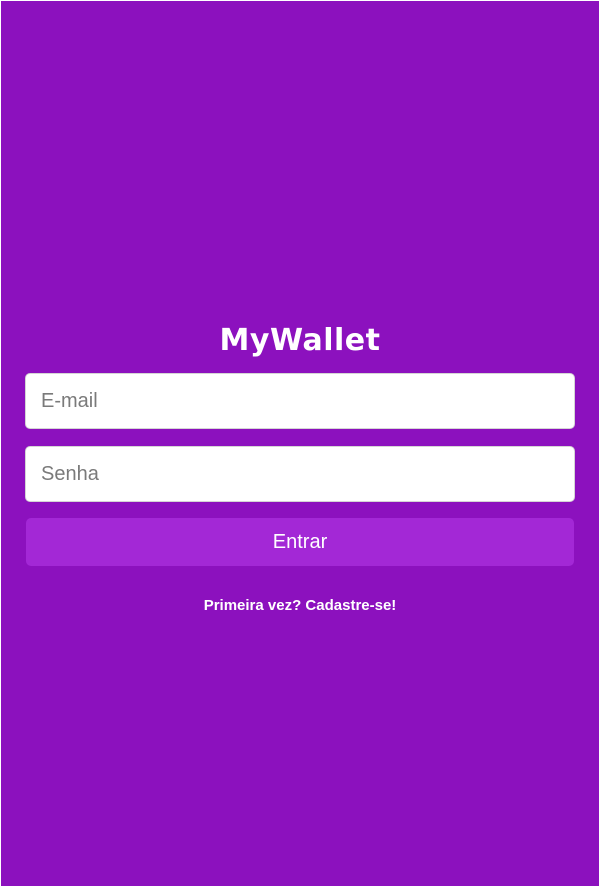 The height and width of the screenshot is (887, 601). What do you see at coordinates (300, 606) in the screenshot?
I see `signup-link: Primeira vez? Cadastre-se!` at bounding box center [300, 606].